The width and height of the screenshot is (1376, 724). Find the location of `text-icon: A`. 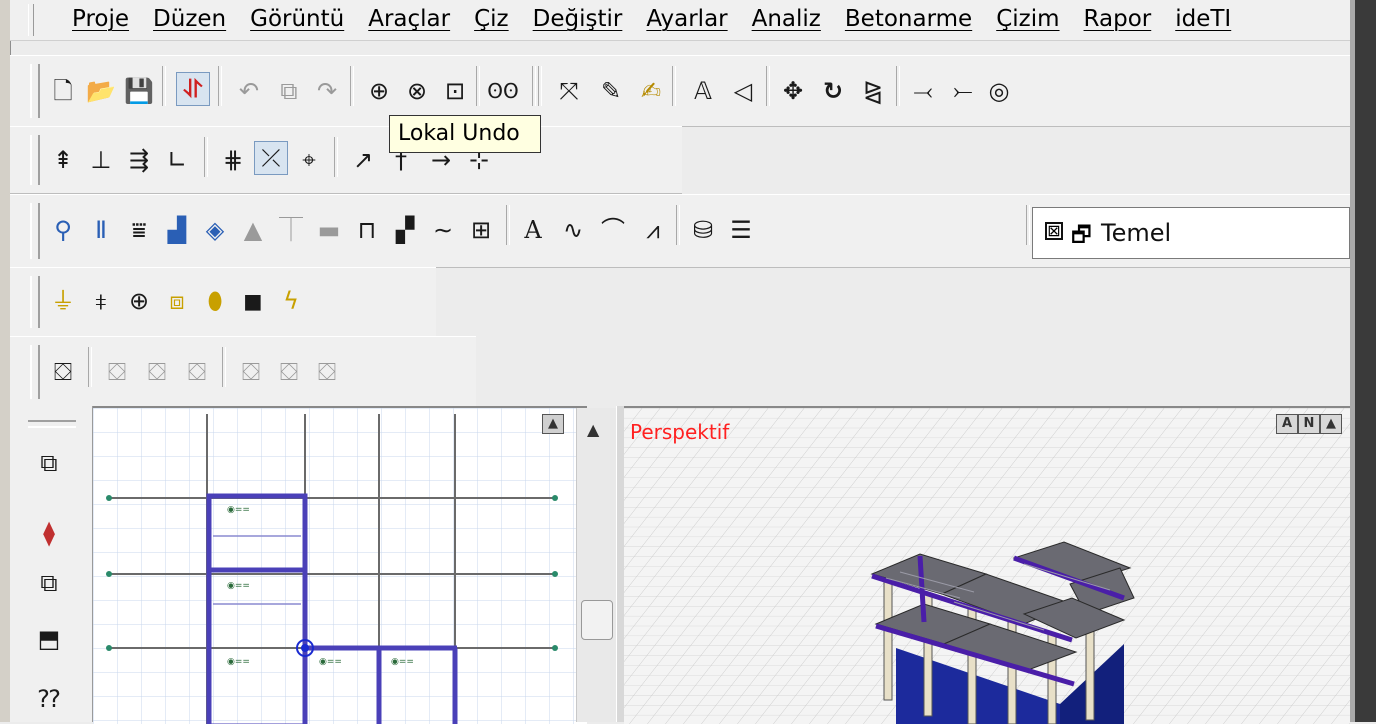

text-icon: A is located at coordinates (533, 230).